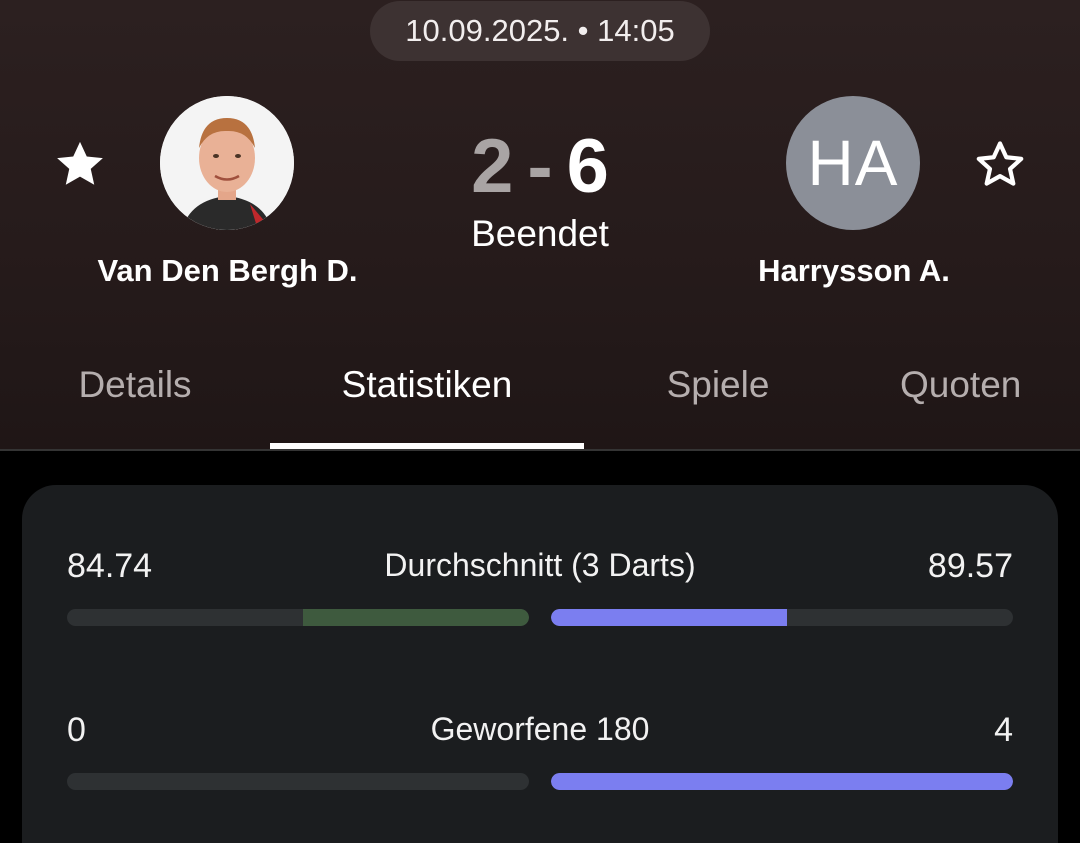  I want to click on match-score: 2 - 6, so click(540, 166).